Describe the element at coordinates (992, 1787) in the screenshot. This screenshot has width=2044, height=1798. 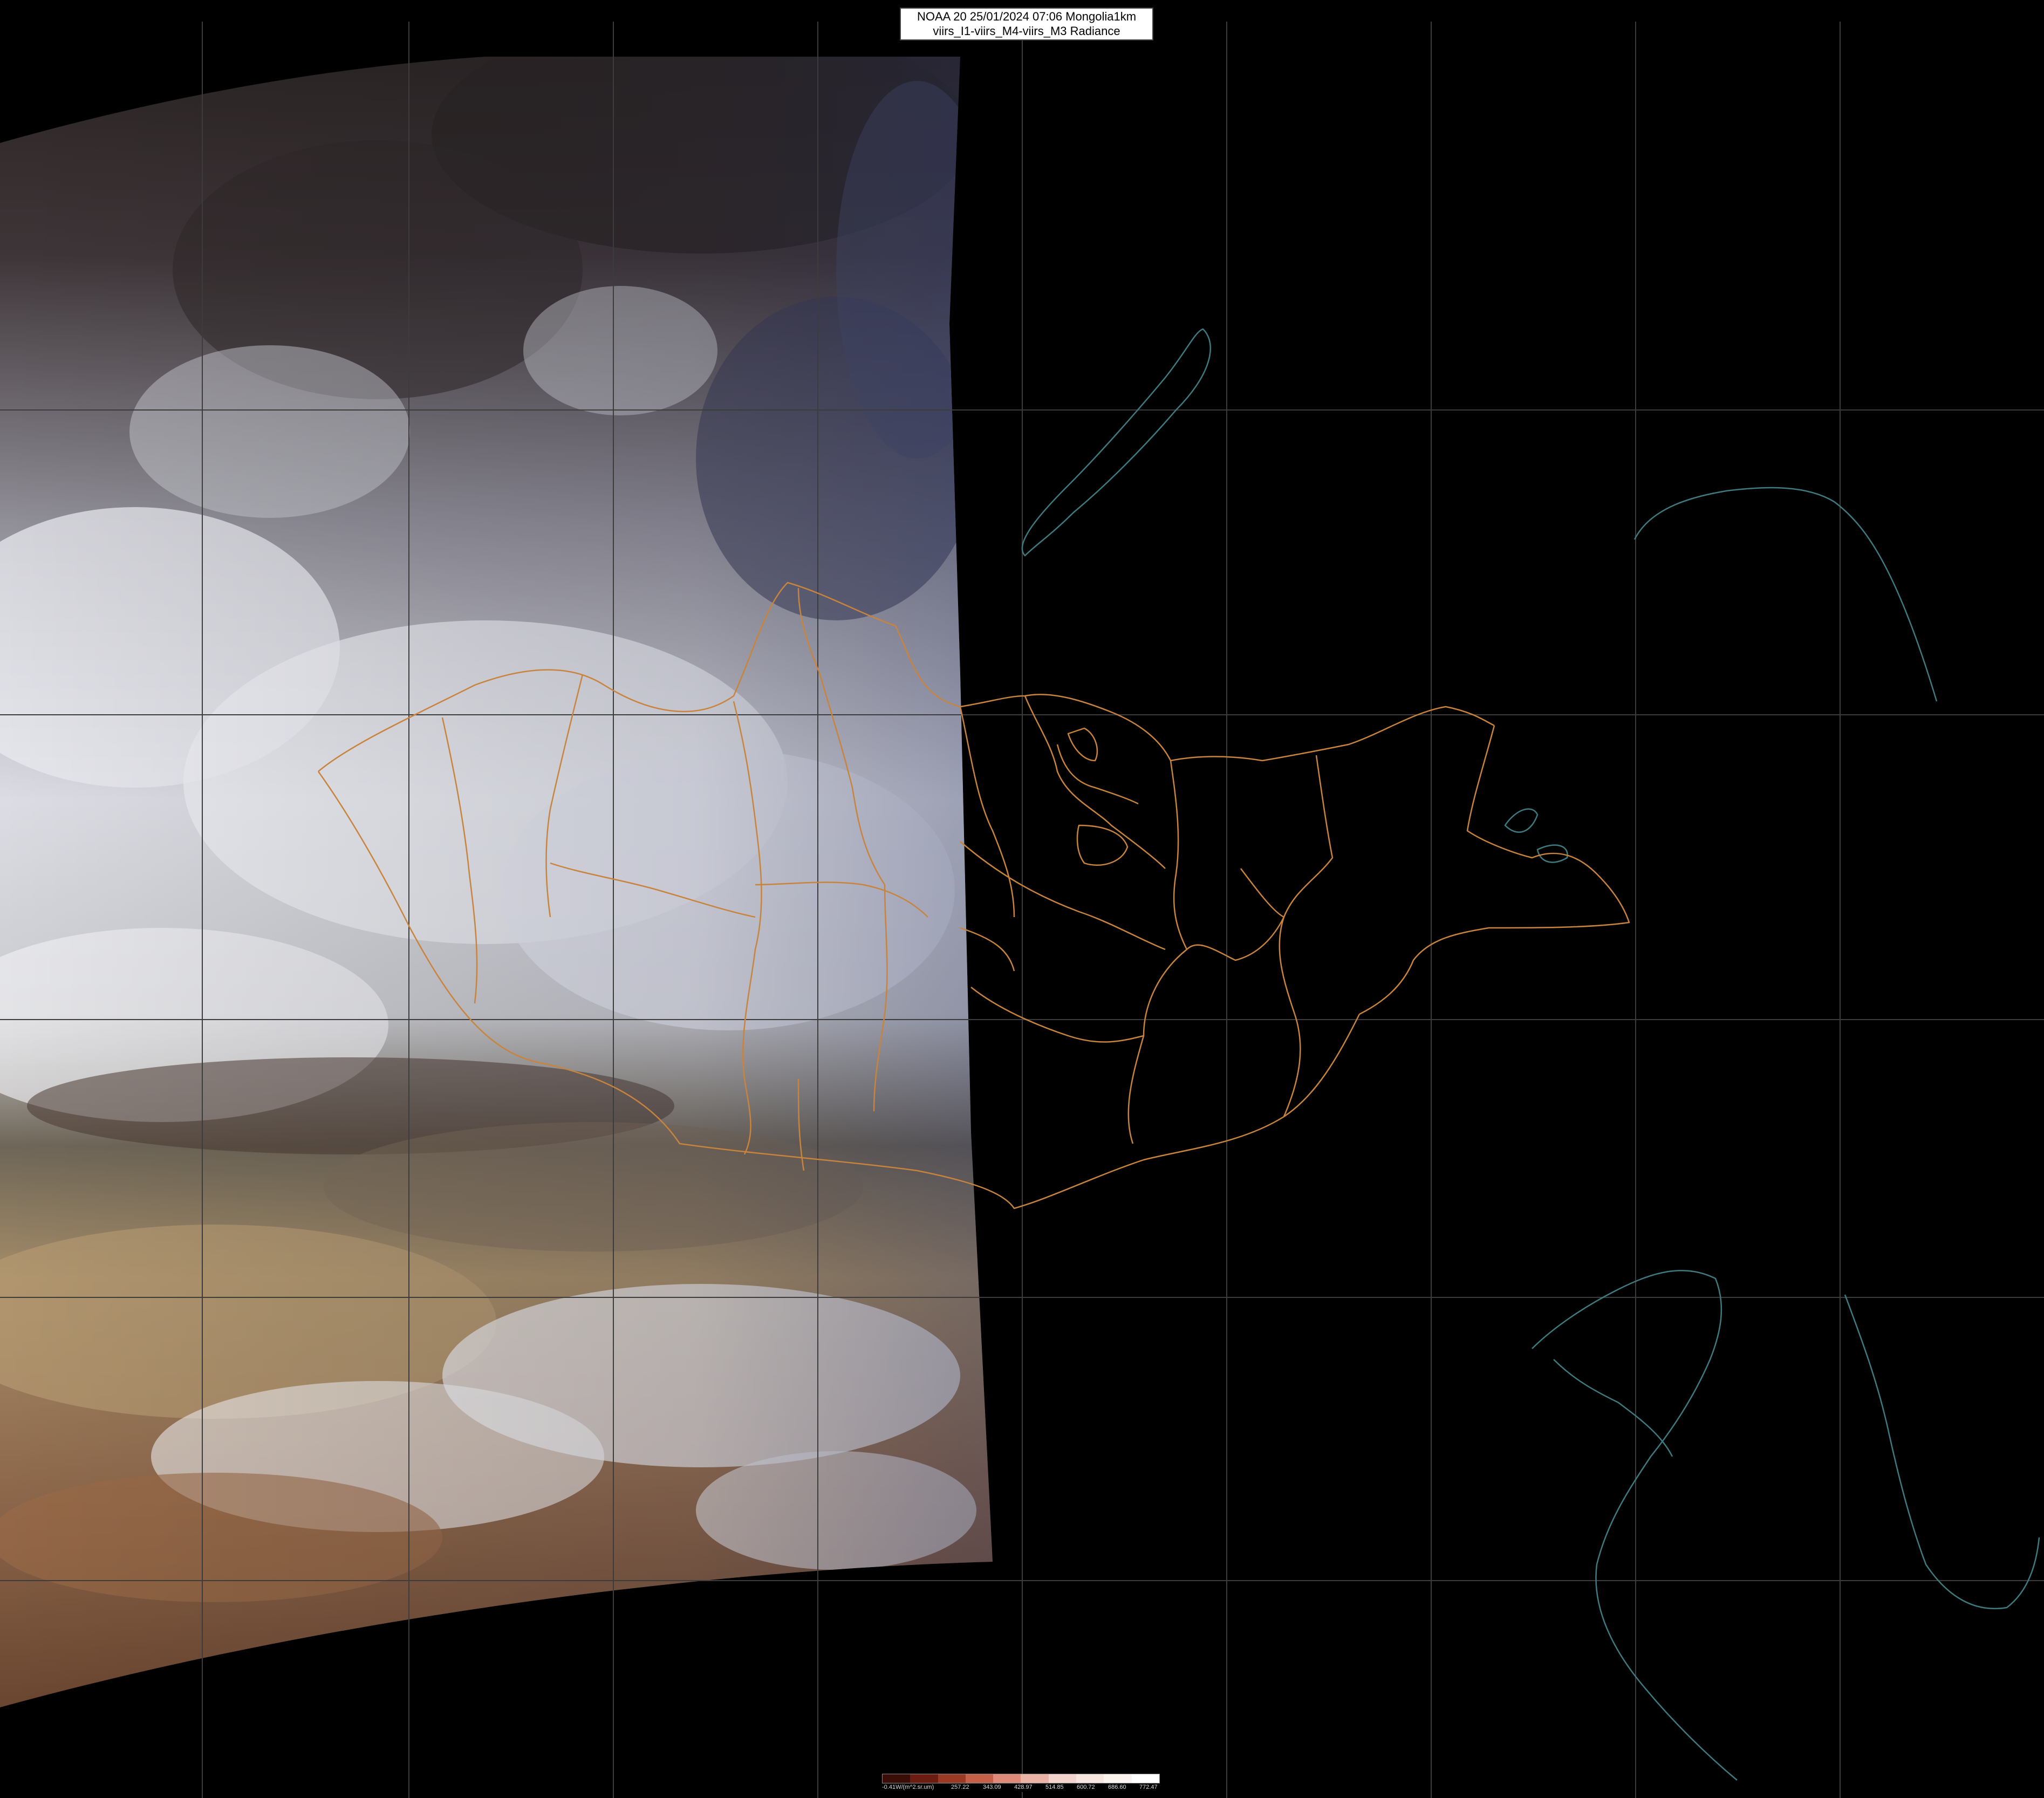
I see `scale-tick: 343.09` at that location.